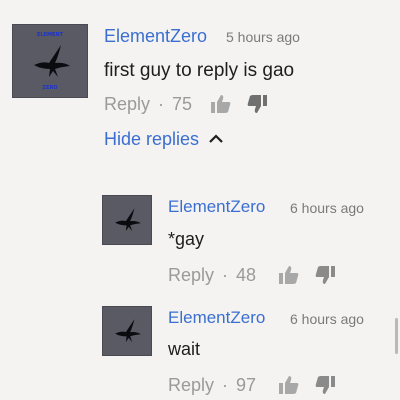 The height and width of the screenshot is (400, 400). What do you see at coordinates (50, 88) in the screenshot?
I see `avatar-logo-text-bottom: ZERO` at bounding box center [50, 88].